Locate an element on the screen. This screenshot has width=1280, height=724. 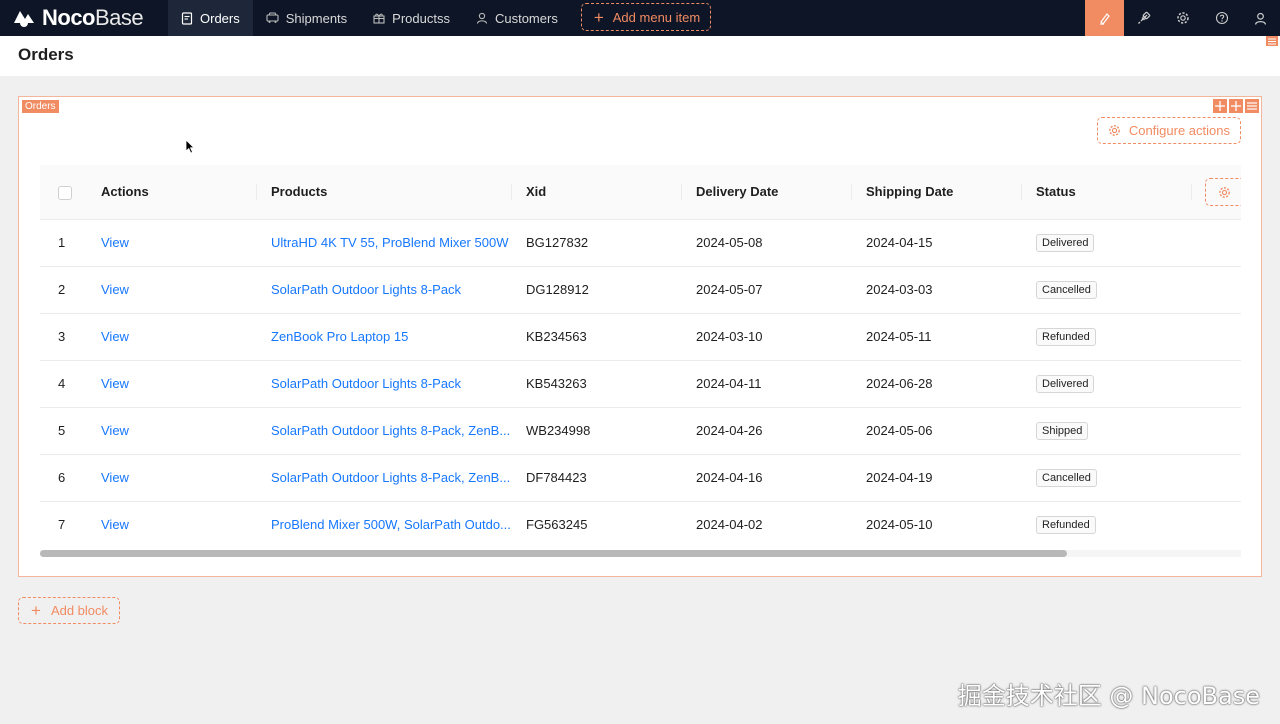
shipping-date-cell: 2024-05-06 is located at coordinates (899, 430).